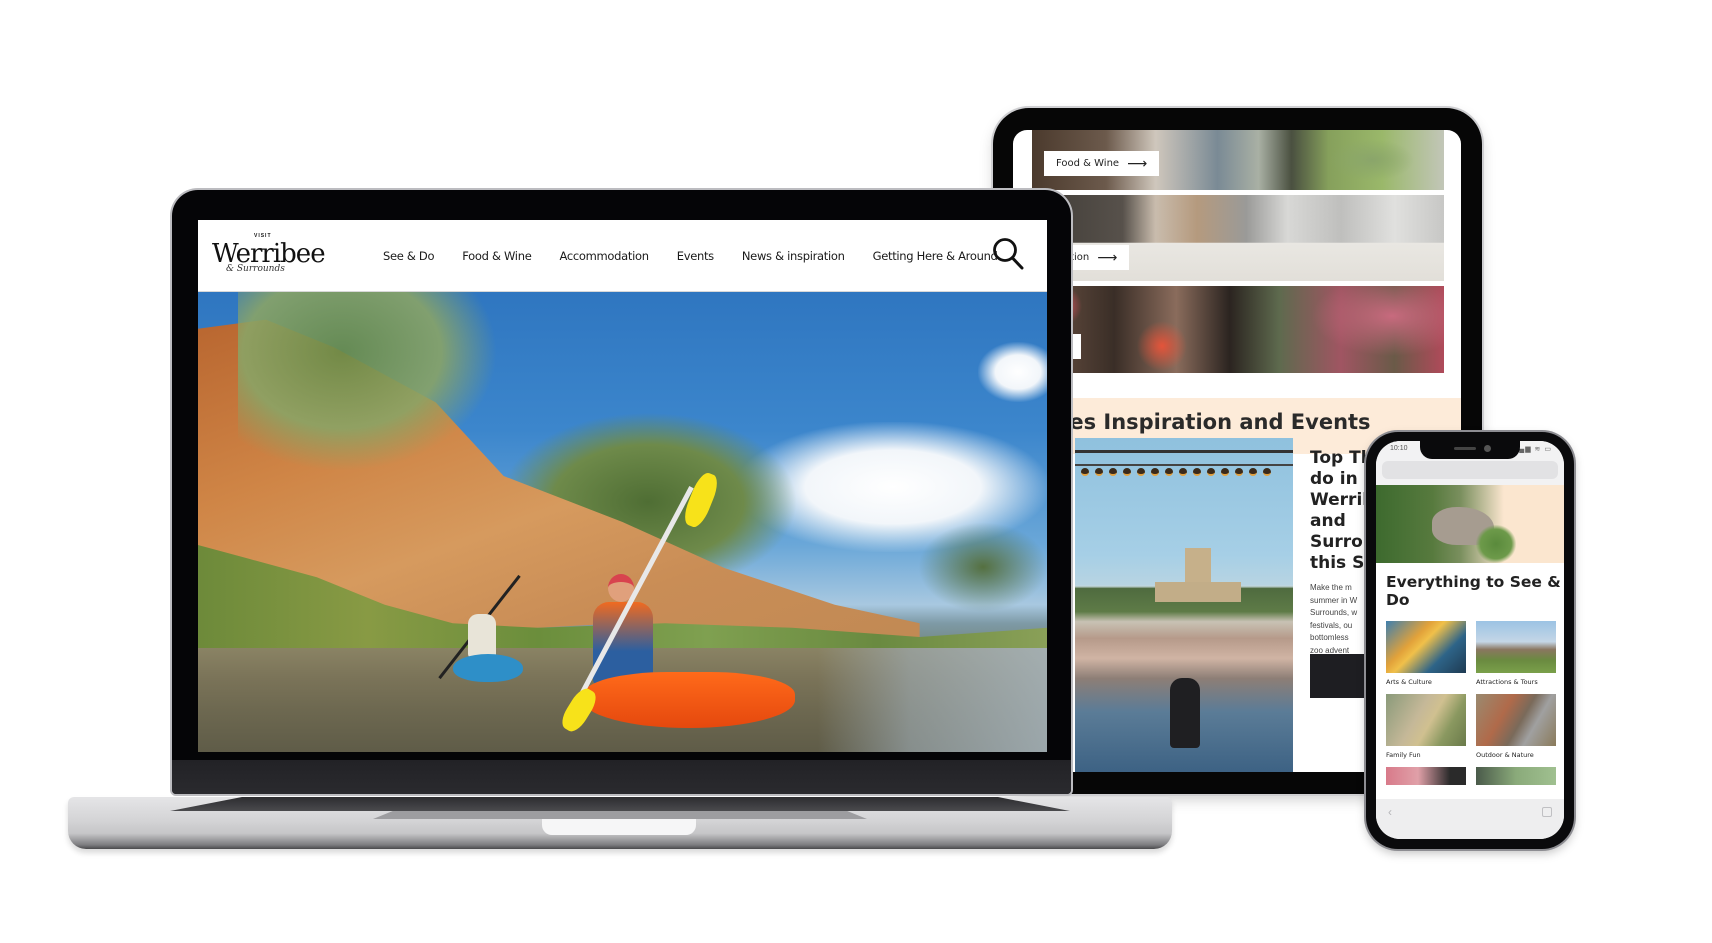  Describe the element at coordinates (1409, 682) in the screenshot. I see `tile-label: Arts & Culture` at that location.